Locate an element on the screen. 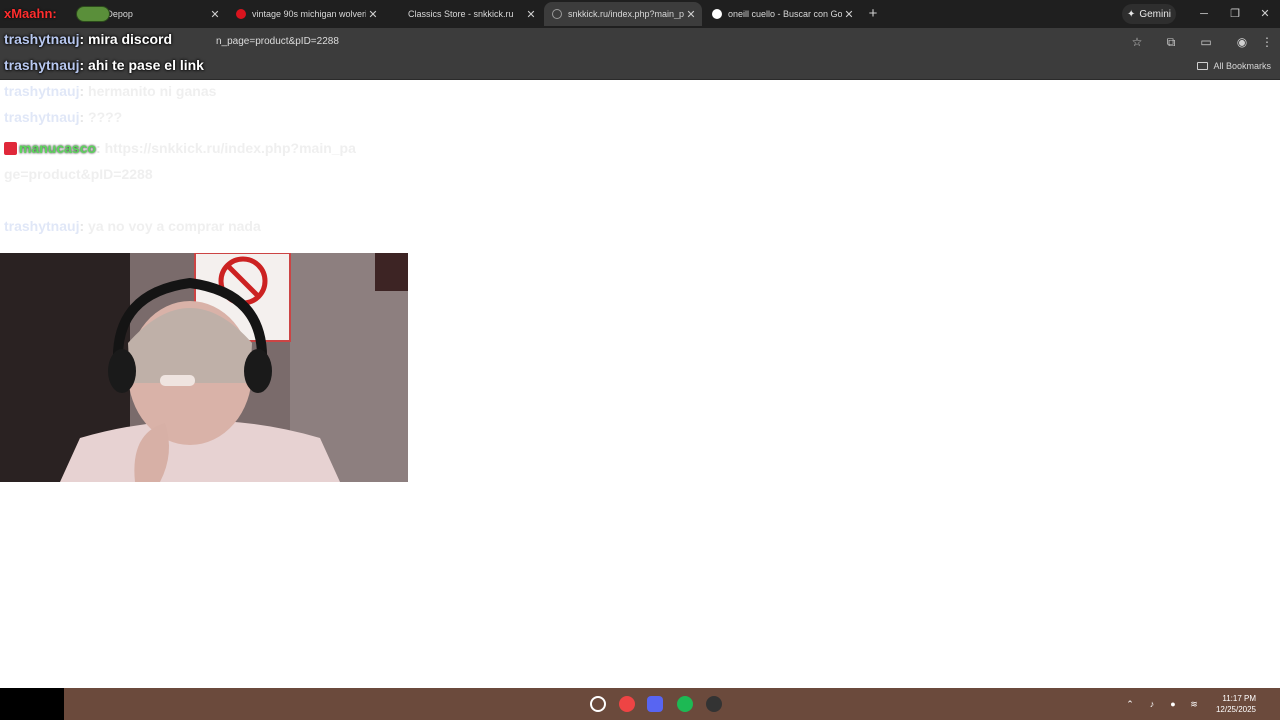 The image size is (1280, 720). chrome-icon is located at coordinates (627, 704).